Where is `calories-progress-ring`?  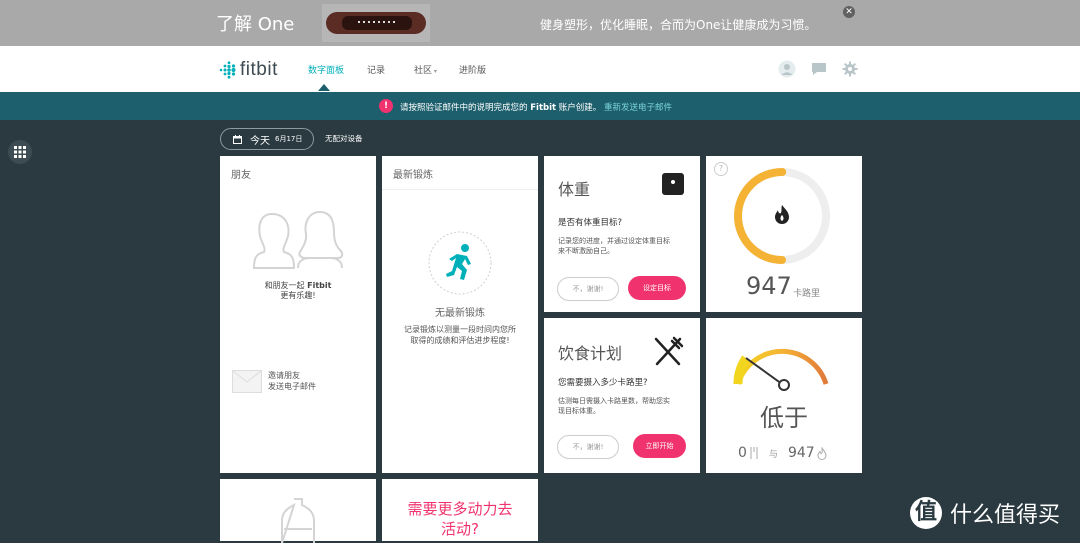 calories-progress-ring is located at coordinates (782, 216).